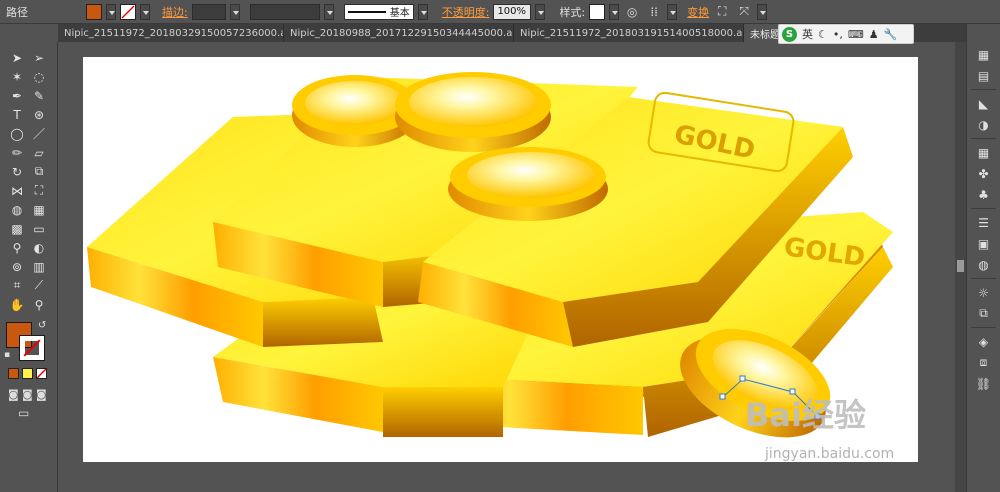 The image size is (1000, 492). I want to click on pencil-tool-icon: ✏, so click(17, 152).